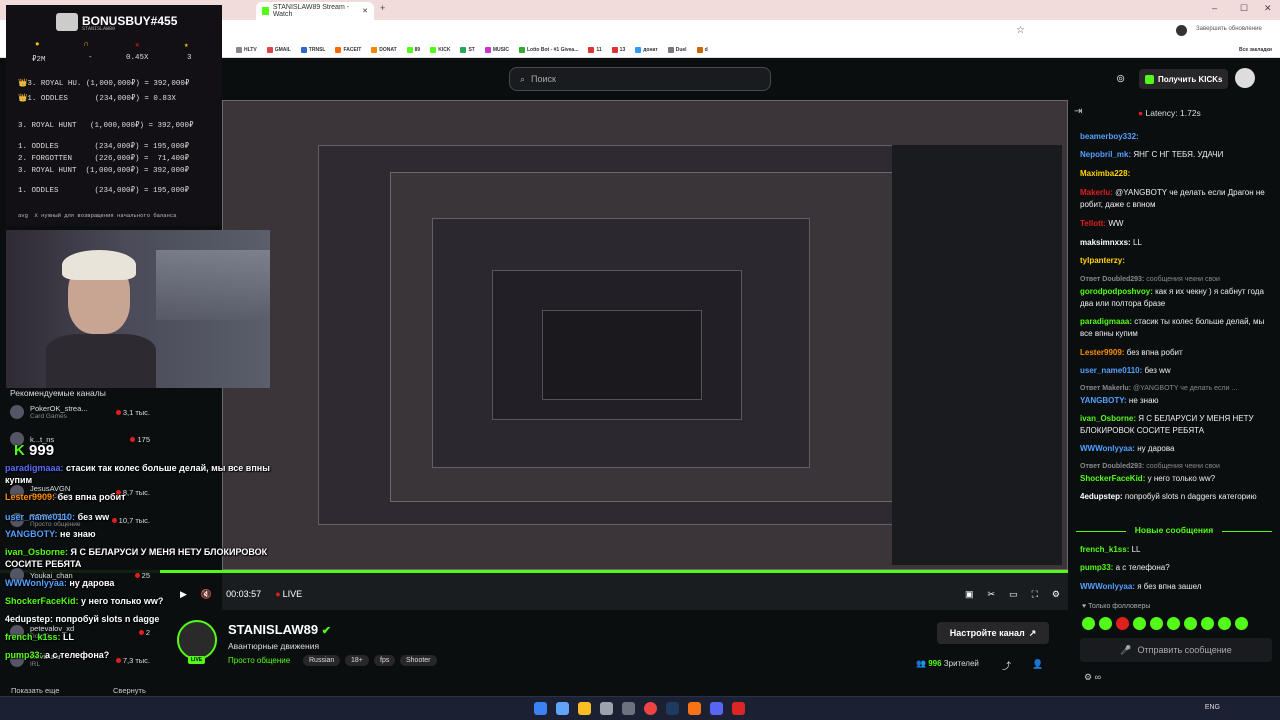  What do you see at coordinates (534, 571) in the screenshot?
I see `stream-progress-bar` at bounding box center [534, 571].